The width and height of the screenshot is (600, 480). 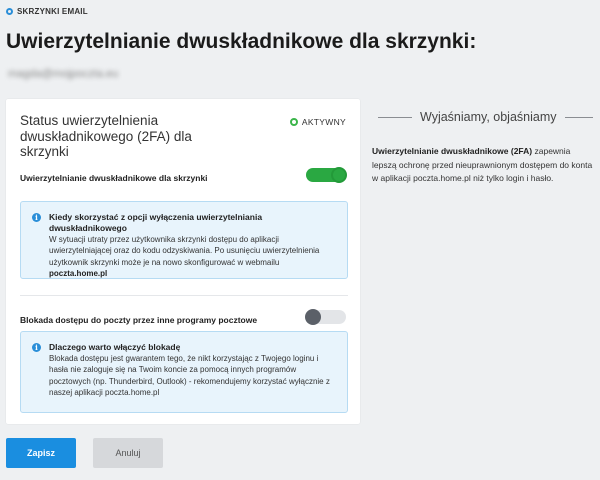 What do you see at coordinates (115, 347) in the screenshot?
I see `info-title: Dlaczego warto włączyć blokadę` at bounding box center [115, 347].